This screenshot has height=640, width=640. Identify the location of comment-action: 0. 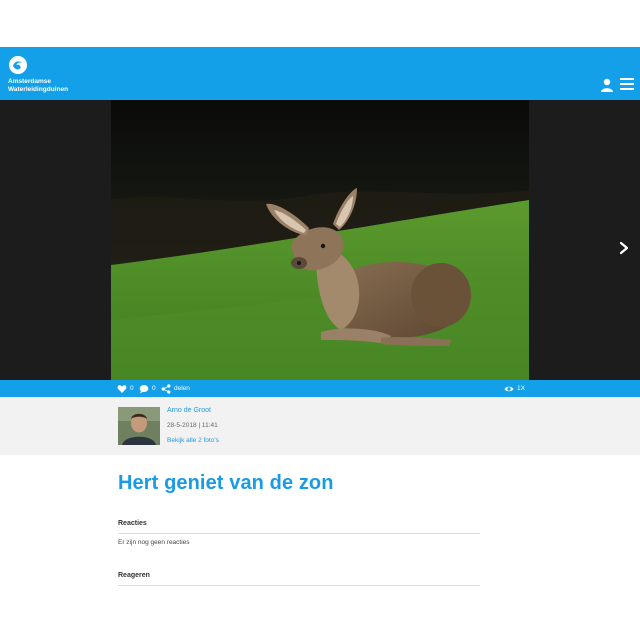
(147, 388).